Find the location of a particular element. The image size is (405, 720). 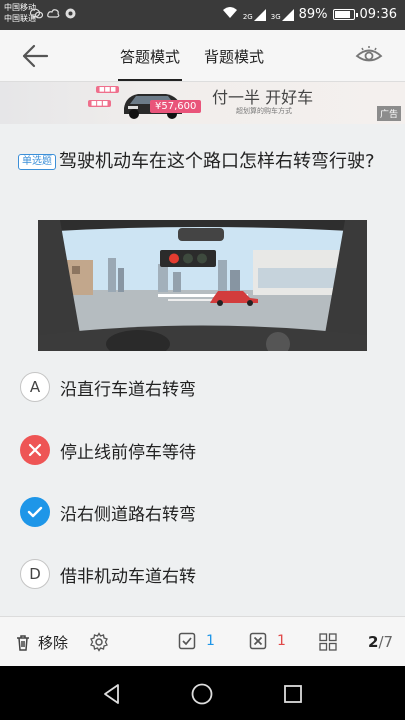

square-recents-icon is located at coordinates (293, 694).